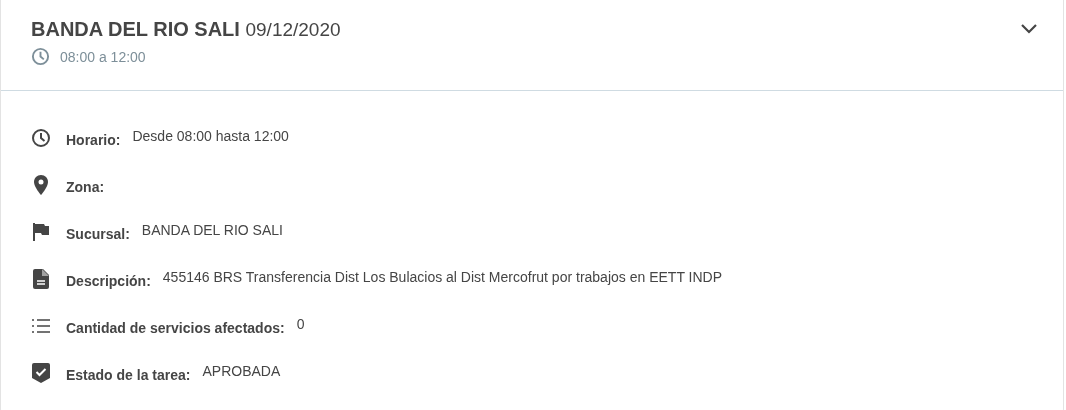 The width and height of the screenshot is (1066, 410). Describe the element at coordinates (128, 374) in the screenshot. I see `detail-label: Estado de la tarea:` at that location.